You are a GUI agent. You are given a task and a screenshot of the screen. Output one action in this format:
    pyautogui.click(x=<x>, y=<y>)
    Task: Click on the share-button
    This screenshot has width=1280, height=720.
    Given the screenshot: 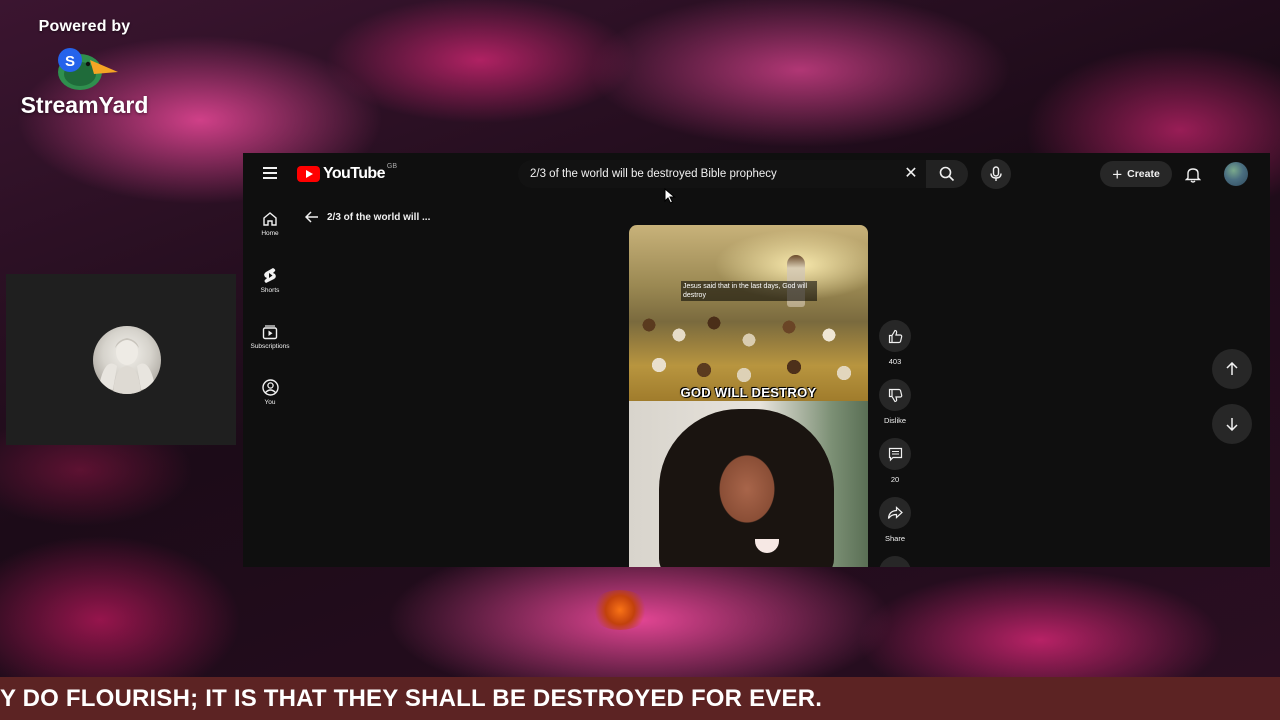 What is the action you would take?
    pyautogui.click(x=895, y=513)
    